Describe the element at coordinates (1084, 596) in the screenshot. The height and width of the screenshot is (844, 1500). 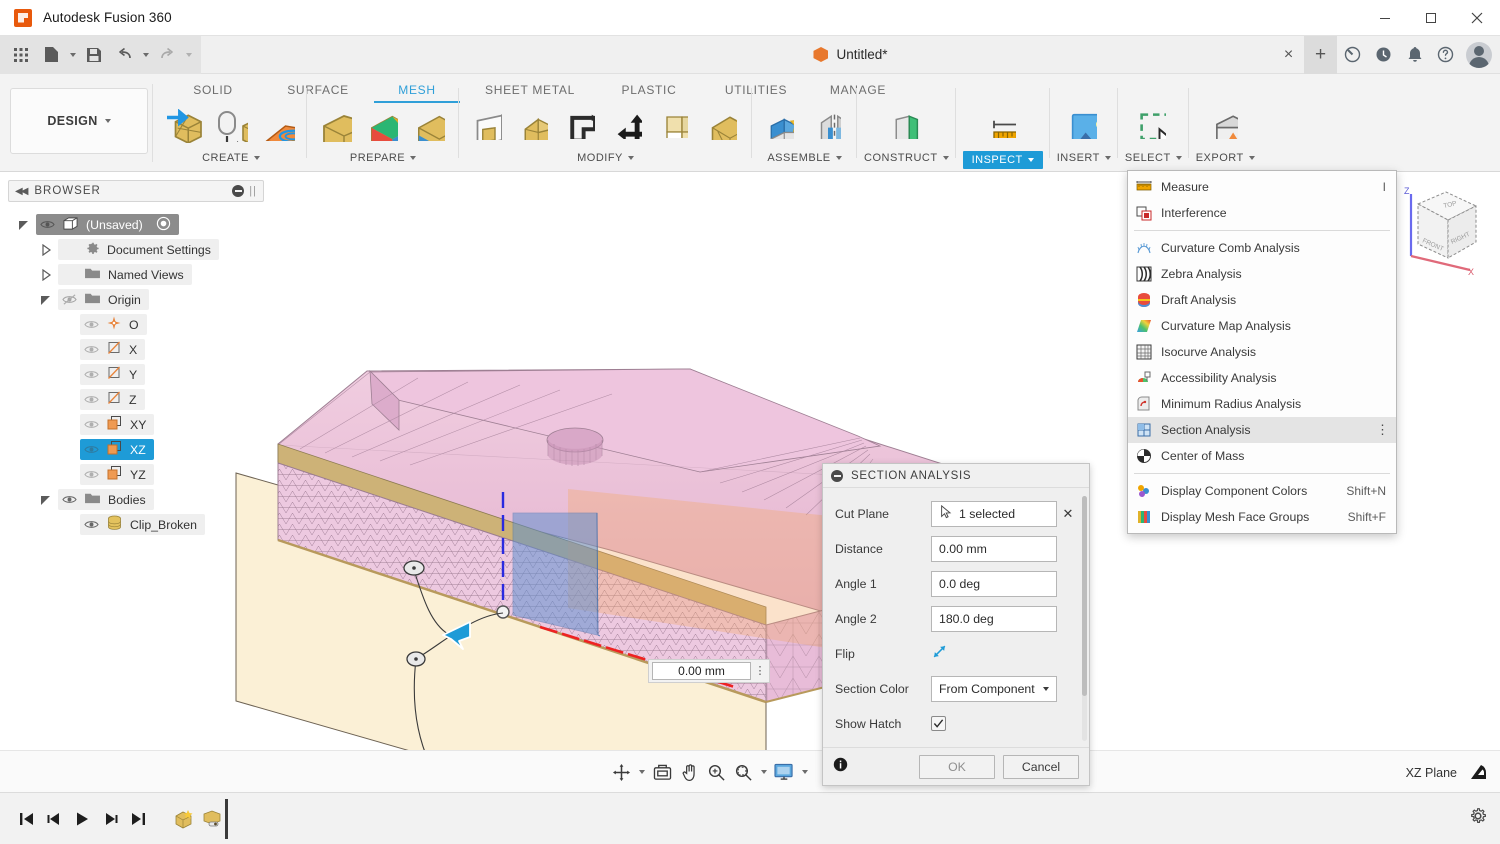
I see `dialog-scrollbar-thumb` at that location.